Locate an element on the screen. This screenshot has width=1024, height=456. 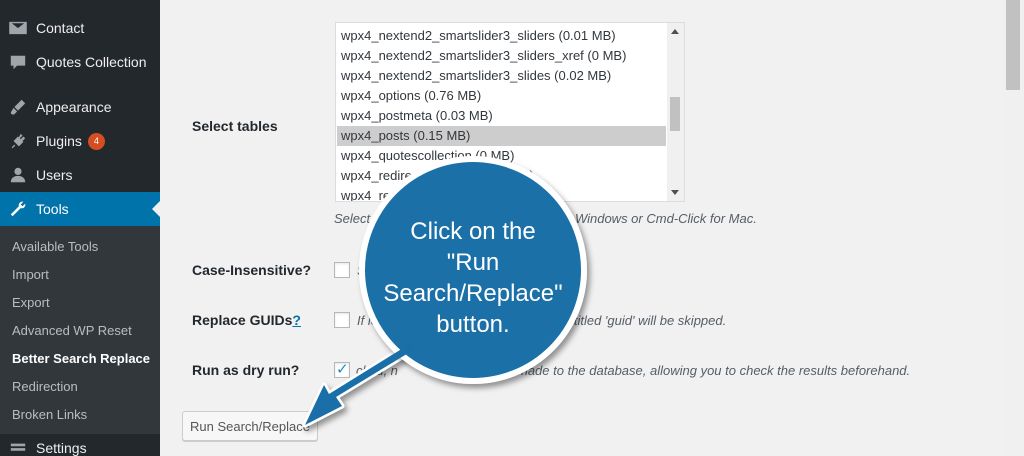
sidebar-item-label: Tools is located at coordinates (52, 209).